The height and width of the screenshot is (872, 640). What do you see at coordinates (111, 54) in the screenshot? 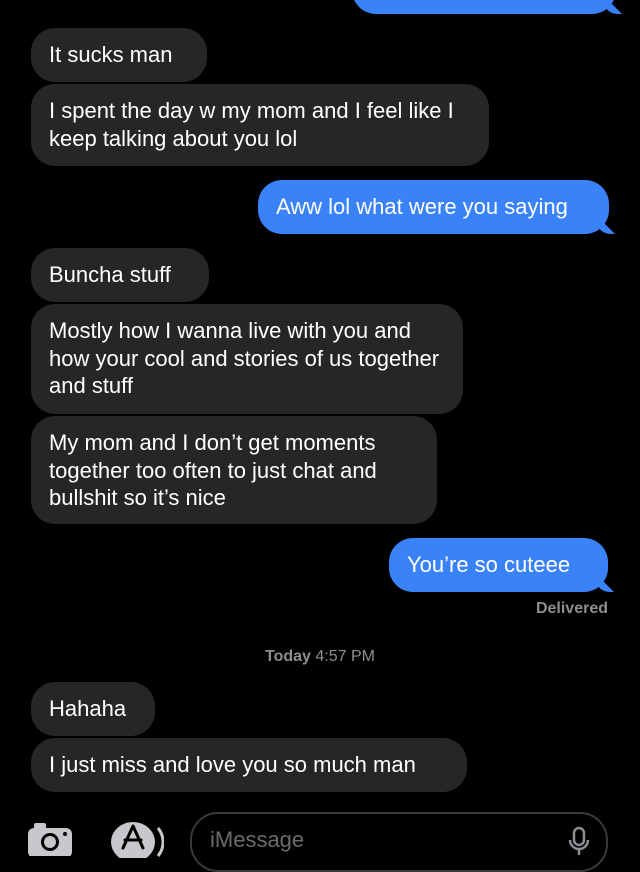
I see `message-text: It sucks man` at bounding box center [111, 54].